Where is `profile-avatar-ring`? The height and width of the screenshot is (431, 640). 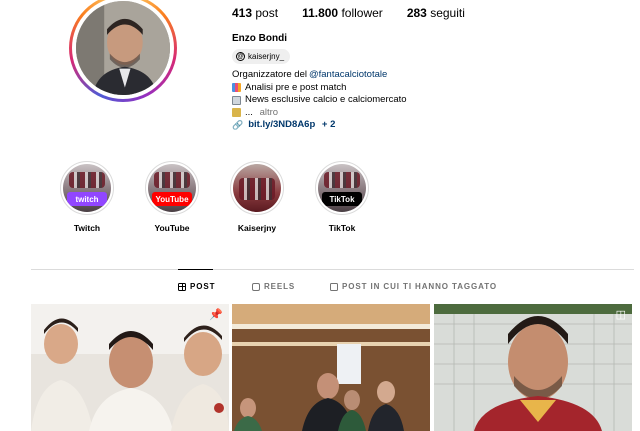 profile-avatar-ring is located at coordinates (123, 51).